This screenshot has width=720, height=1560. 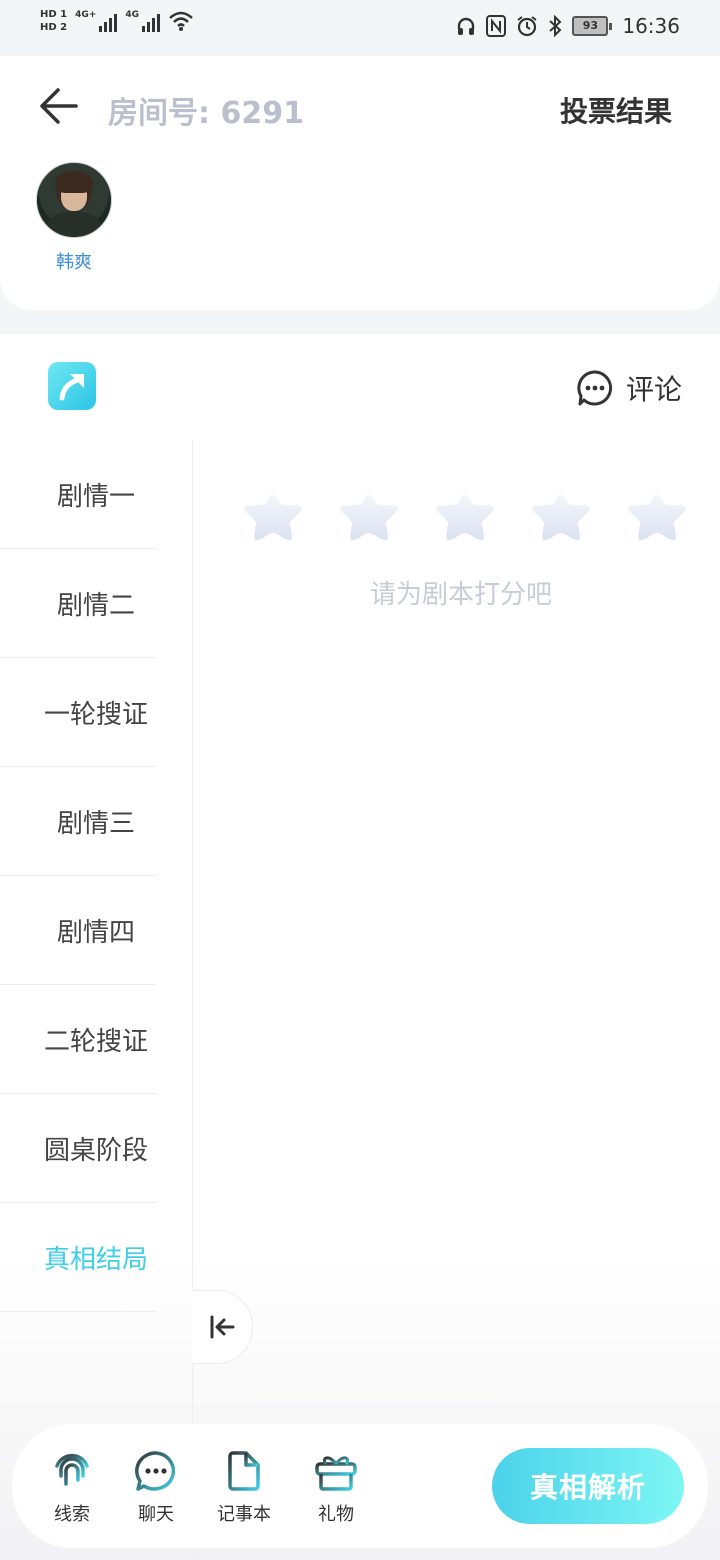 I want to click on notebook-button: 记事本, so click(x=244, y=1487).